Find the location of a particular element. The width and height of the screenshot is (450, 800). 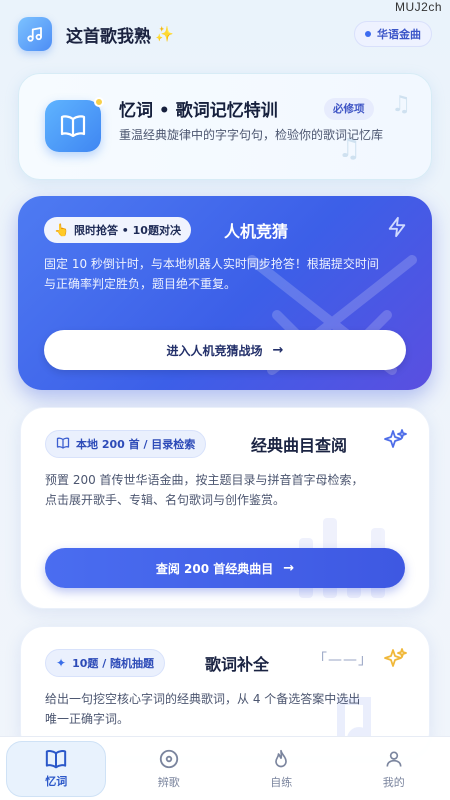

required-tag: 必修项 is located at coordinates (349, 109).